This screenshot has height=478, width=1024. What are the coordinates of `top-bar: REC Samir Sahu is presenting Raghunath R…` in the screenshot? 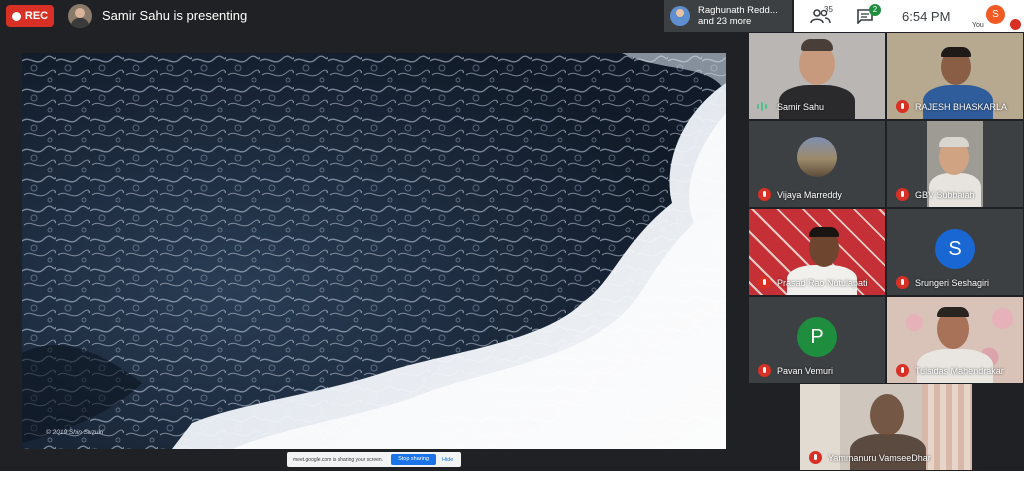 It's located at (512, 16).